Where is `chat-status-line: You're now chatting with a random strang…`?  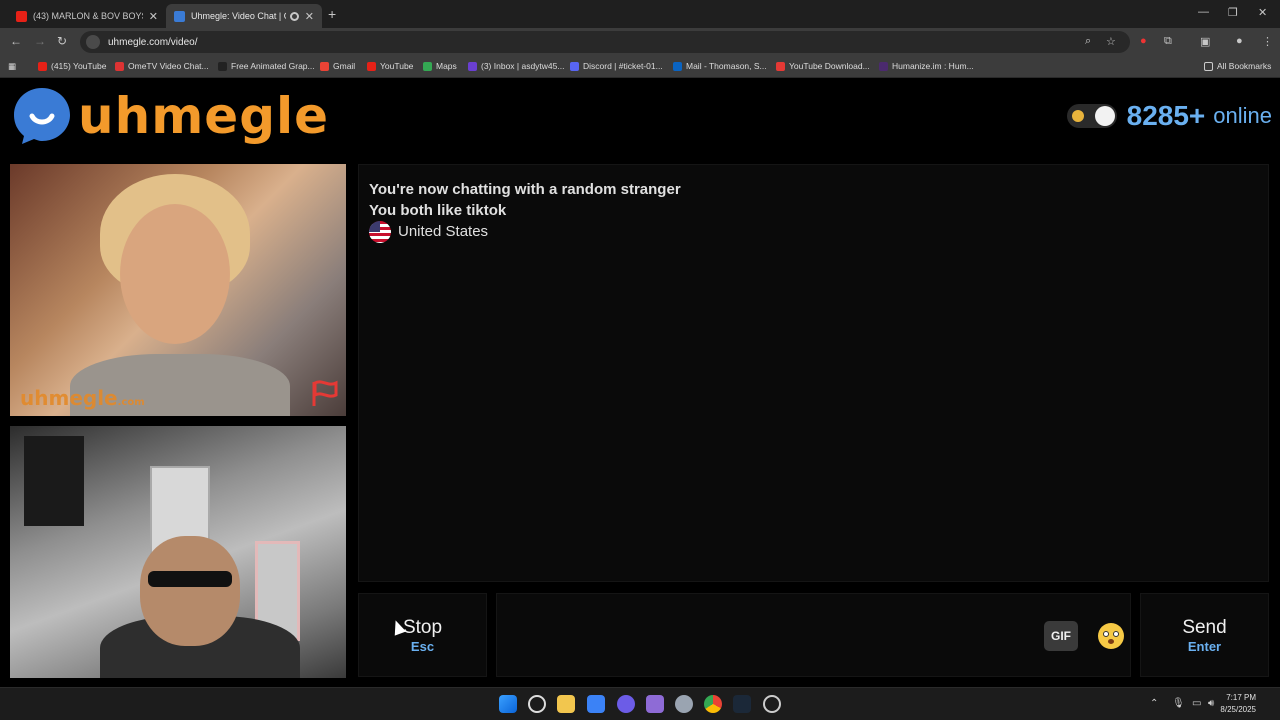
chat-status-line: You're now chatting with a random strang… is located at coordinates (525, 189).